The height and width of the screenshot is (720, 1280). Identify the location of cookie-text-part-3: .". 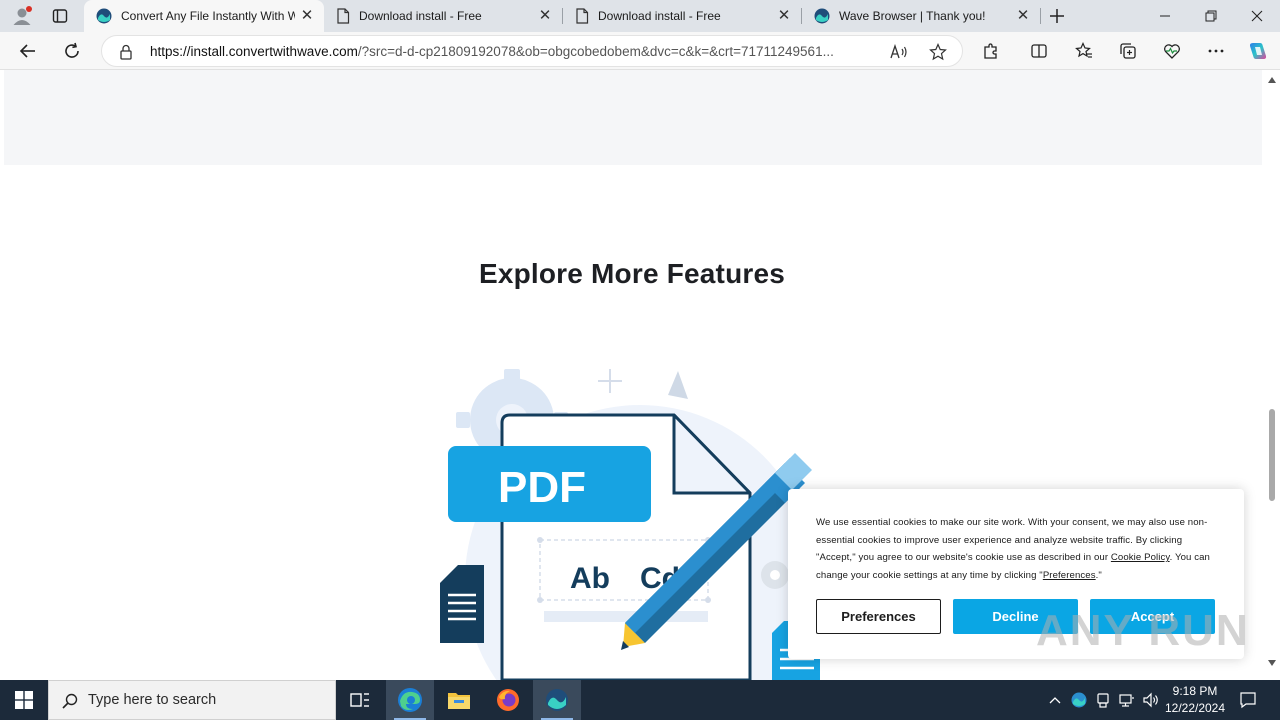
(1098, 576).